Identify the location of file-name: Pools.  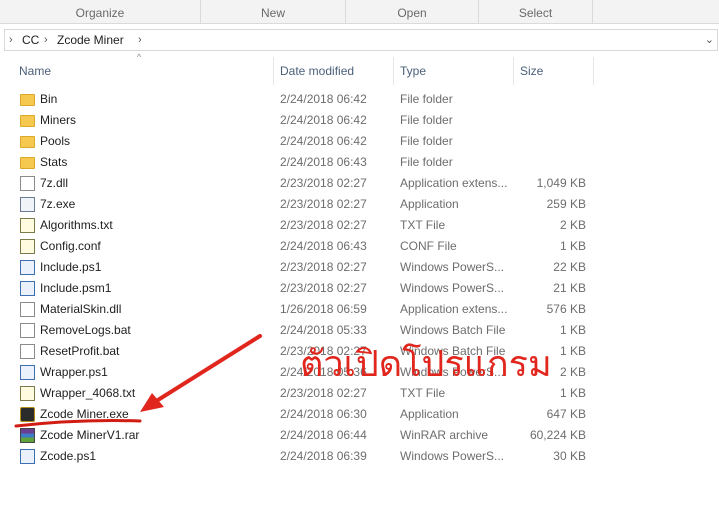
(55, 141).